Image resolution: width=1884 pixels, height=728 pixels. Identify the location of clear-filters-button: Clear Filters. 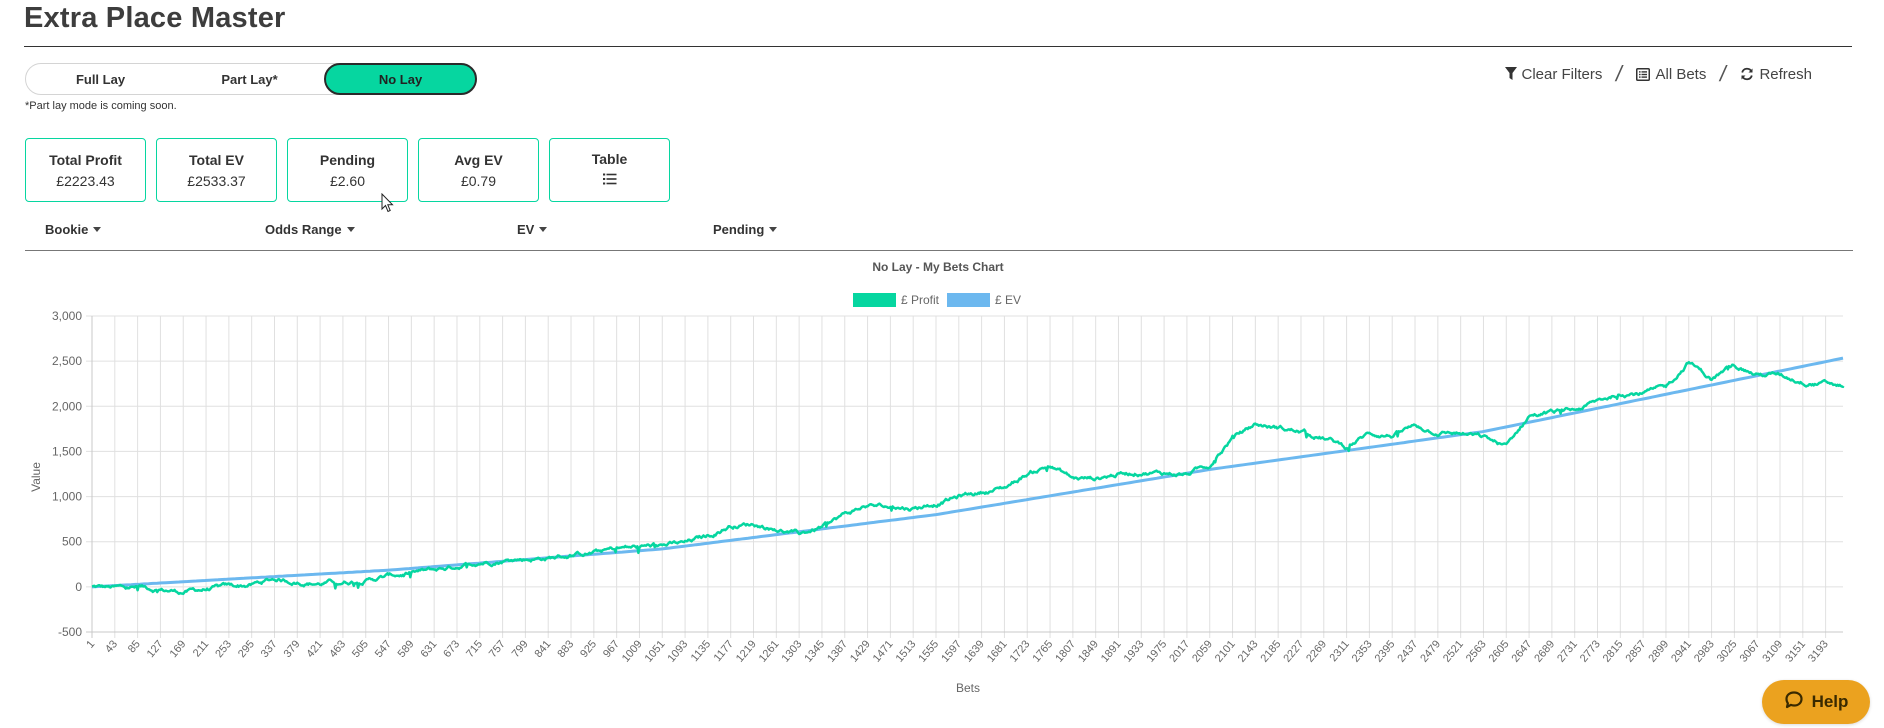
(1553, 74).